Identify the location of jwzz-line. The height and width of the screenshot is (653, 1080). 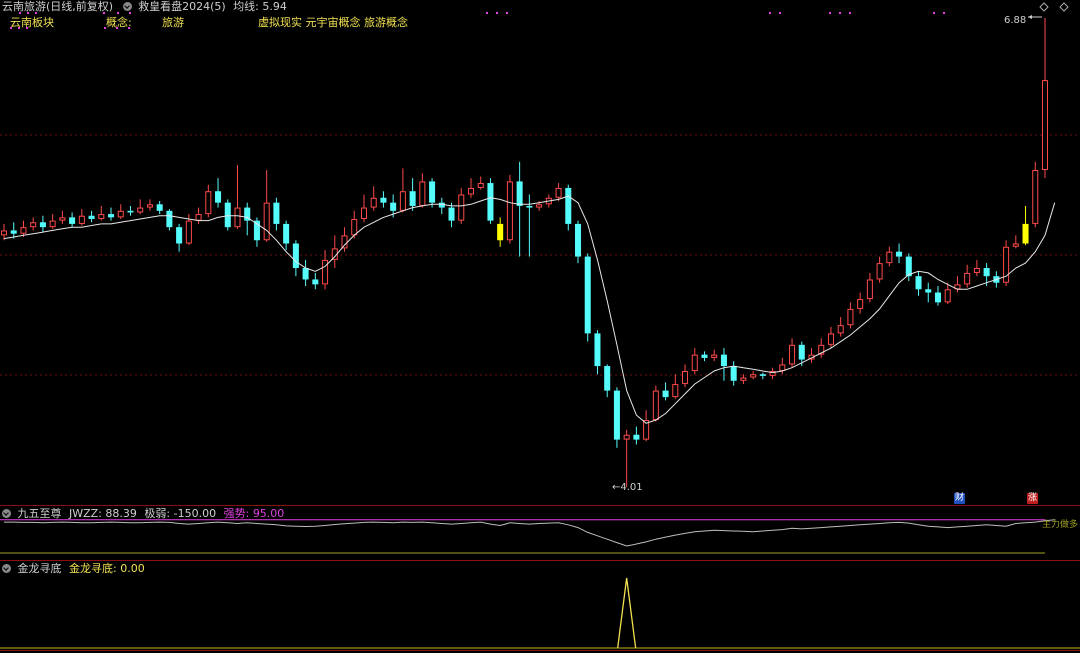
(529, 533).